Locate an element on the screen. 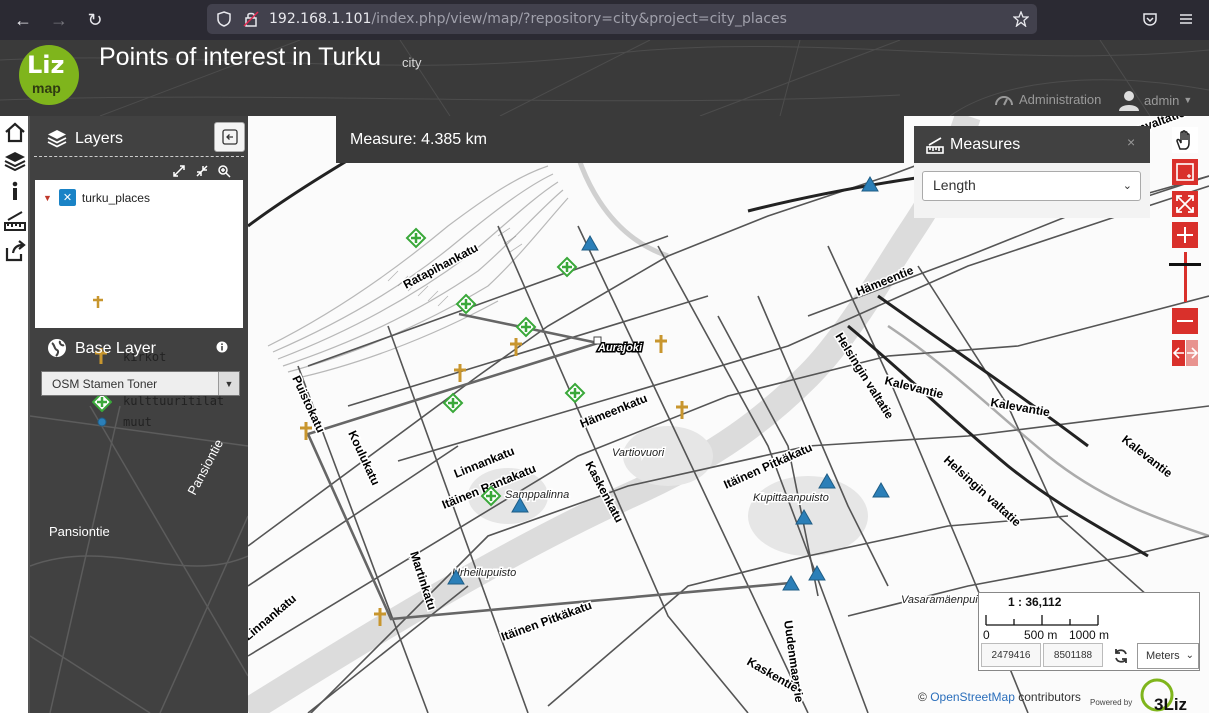 This screenshot has width=1209, height=718. units-select: Meters ⌄ is located at coordinates (1168, 656).